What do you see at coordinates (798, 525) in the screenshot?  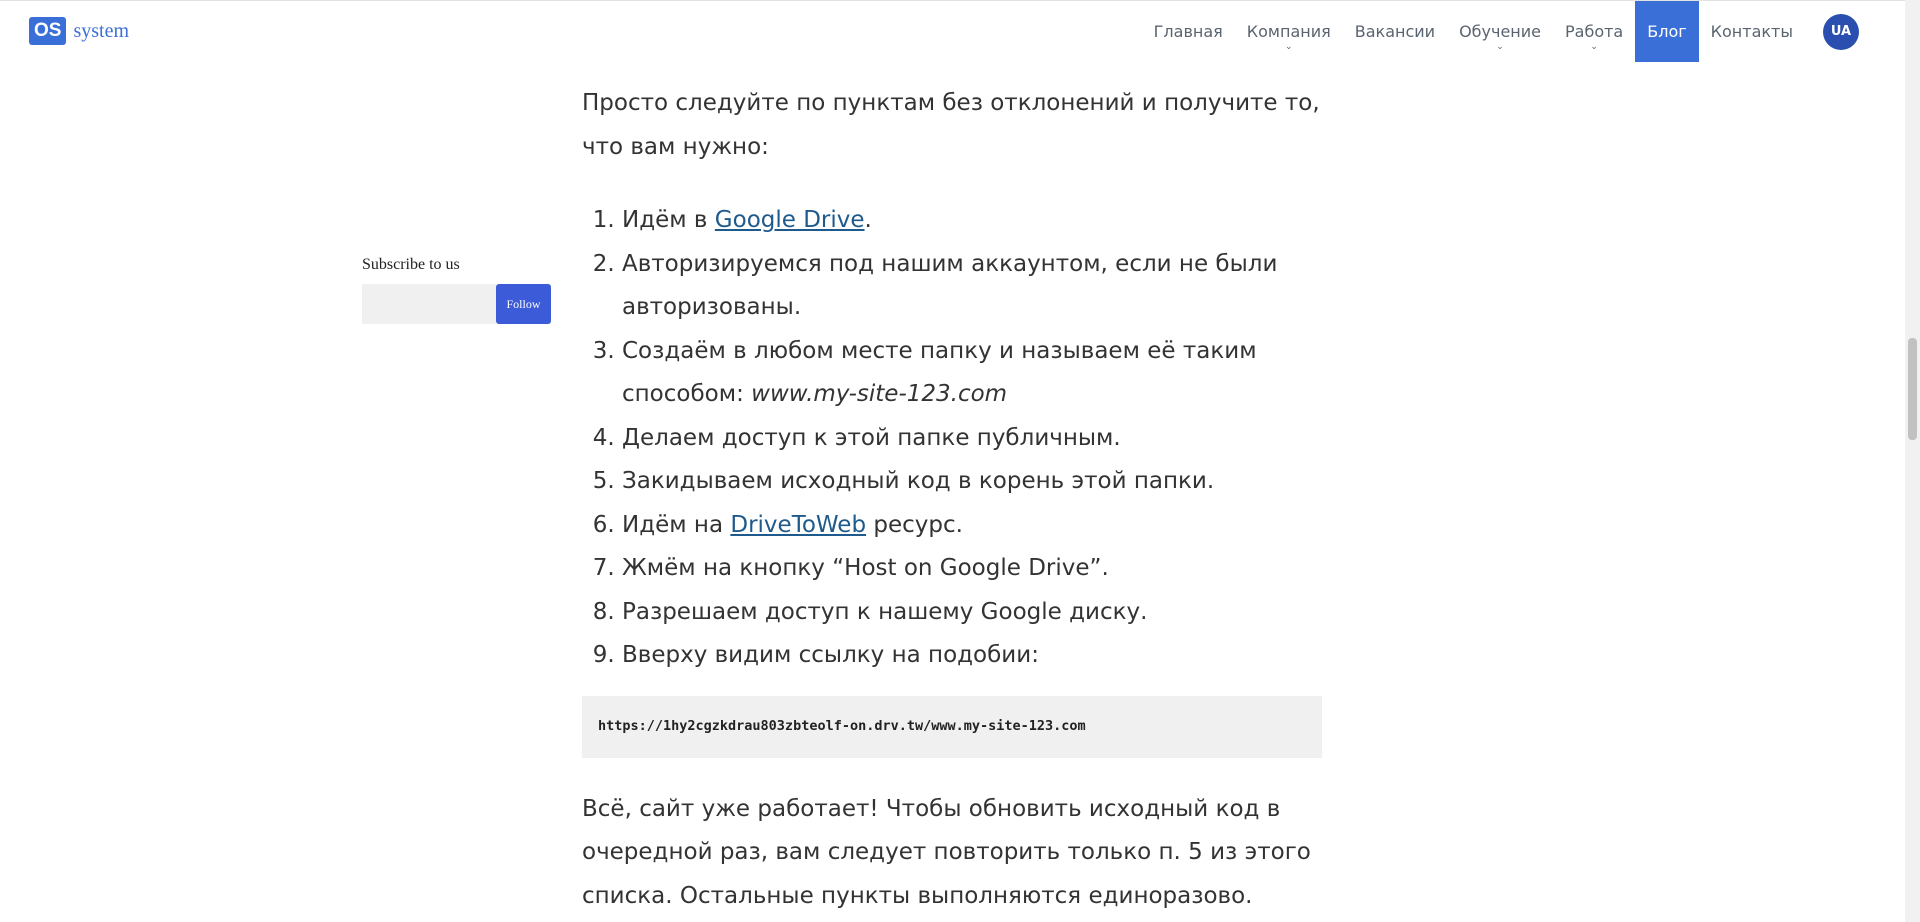 I see `drivetoweb-link: DriveToWeb` at bounding box center [798, 525].